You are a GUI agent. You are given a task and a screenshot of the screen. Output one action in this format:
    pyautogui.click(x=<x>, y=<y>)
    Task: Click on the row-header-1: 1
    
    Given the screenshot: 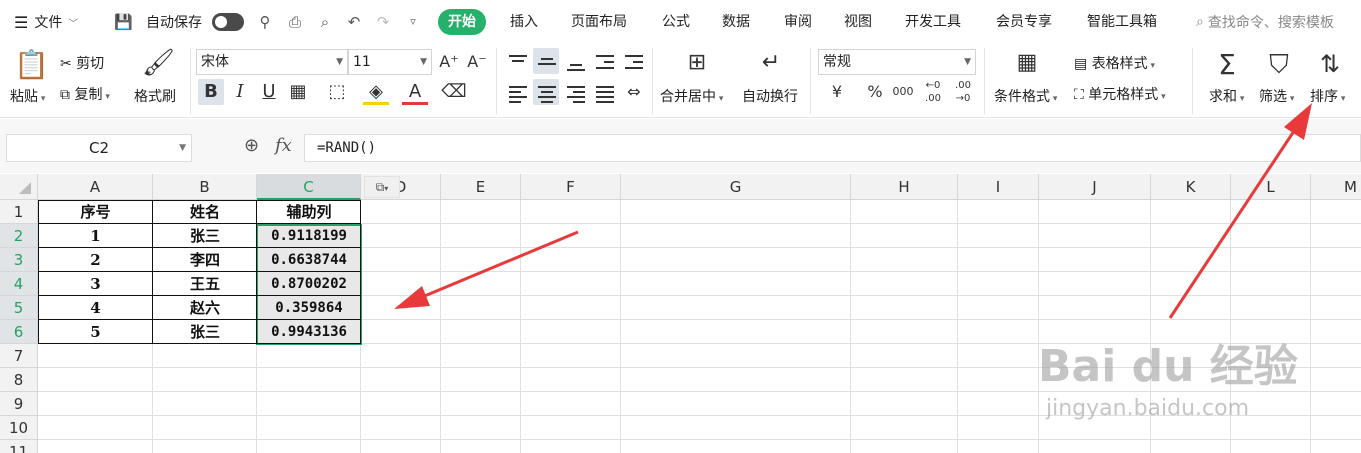 What is the action you would take?
    pyautogui.click(x=19, y=212)
    